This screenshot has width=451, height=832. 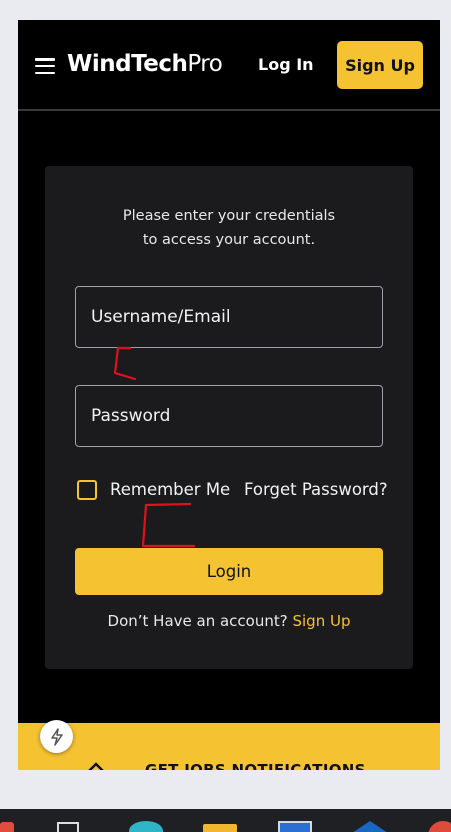 What do you see at coordinates (87, 490) in the screenshot?
I see `checkbox-unchecked-icon` at bounding box center [87, 490].